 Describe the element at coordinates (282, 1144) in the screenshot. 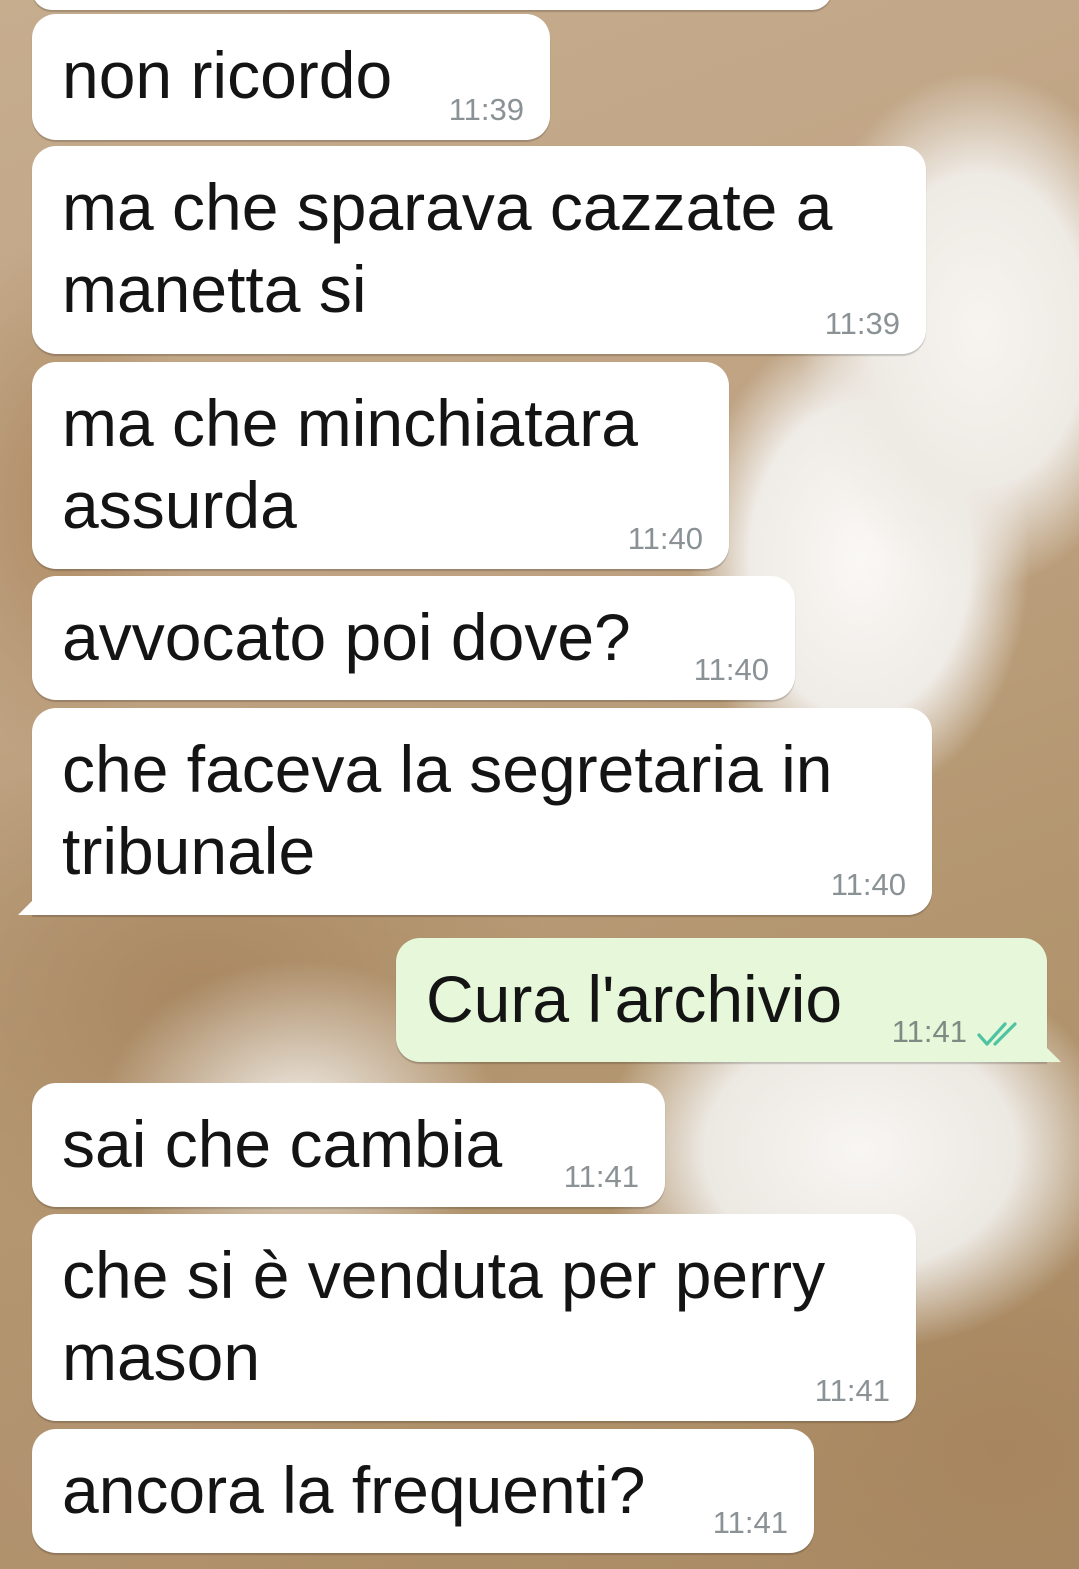

I see `message-text: sai che cambia` at that location.